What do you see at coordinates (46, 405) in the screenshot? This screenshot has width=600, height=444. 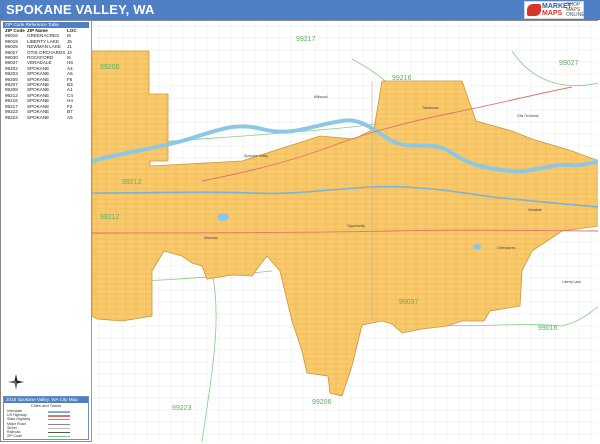 I see `legend-subtitle: Cities and Towns` at bounding box center [46, 405].